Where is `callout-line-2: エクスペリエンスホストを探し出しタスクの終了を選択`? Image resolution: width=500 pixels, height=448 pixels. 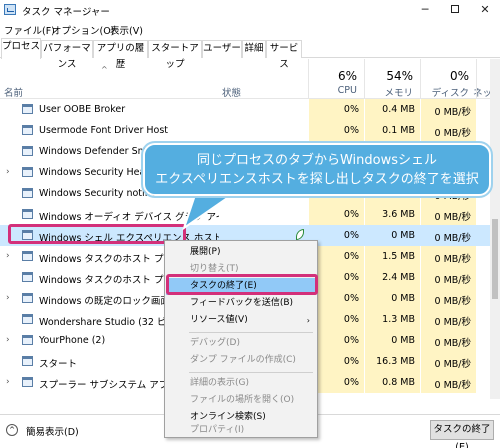 callout-line-2: エクスペリエンスホストを探し出しタスクの終了を選択 is located at coordinates (317, 179).